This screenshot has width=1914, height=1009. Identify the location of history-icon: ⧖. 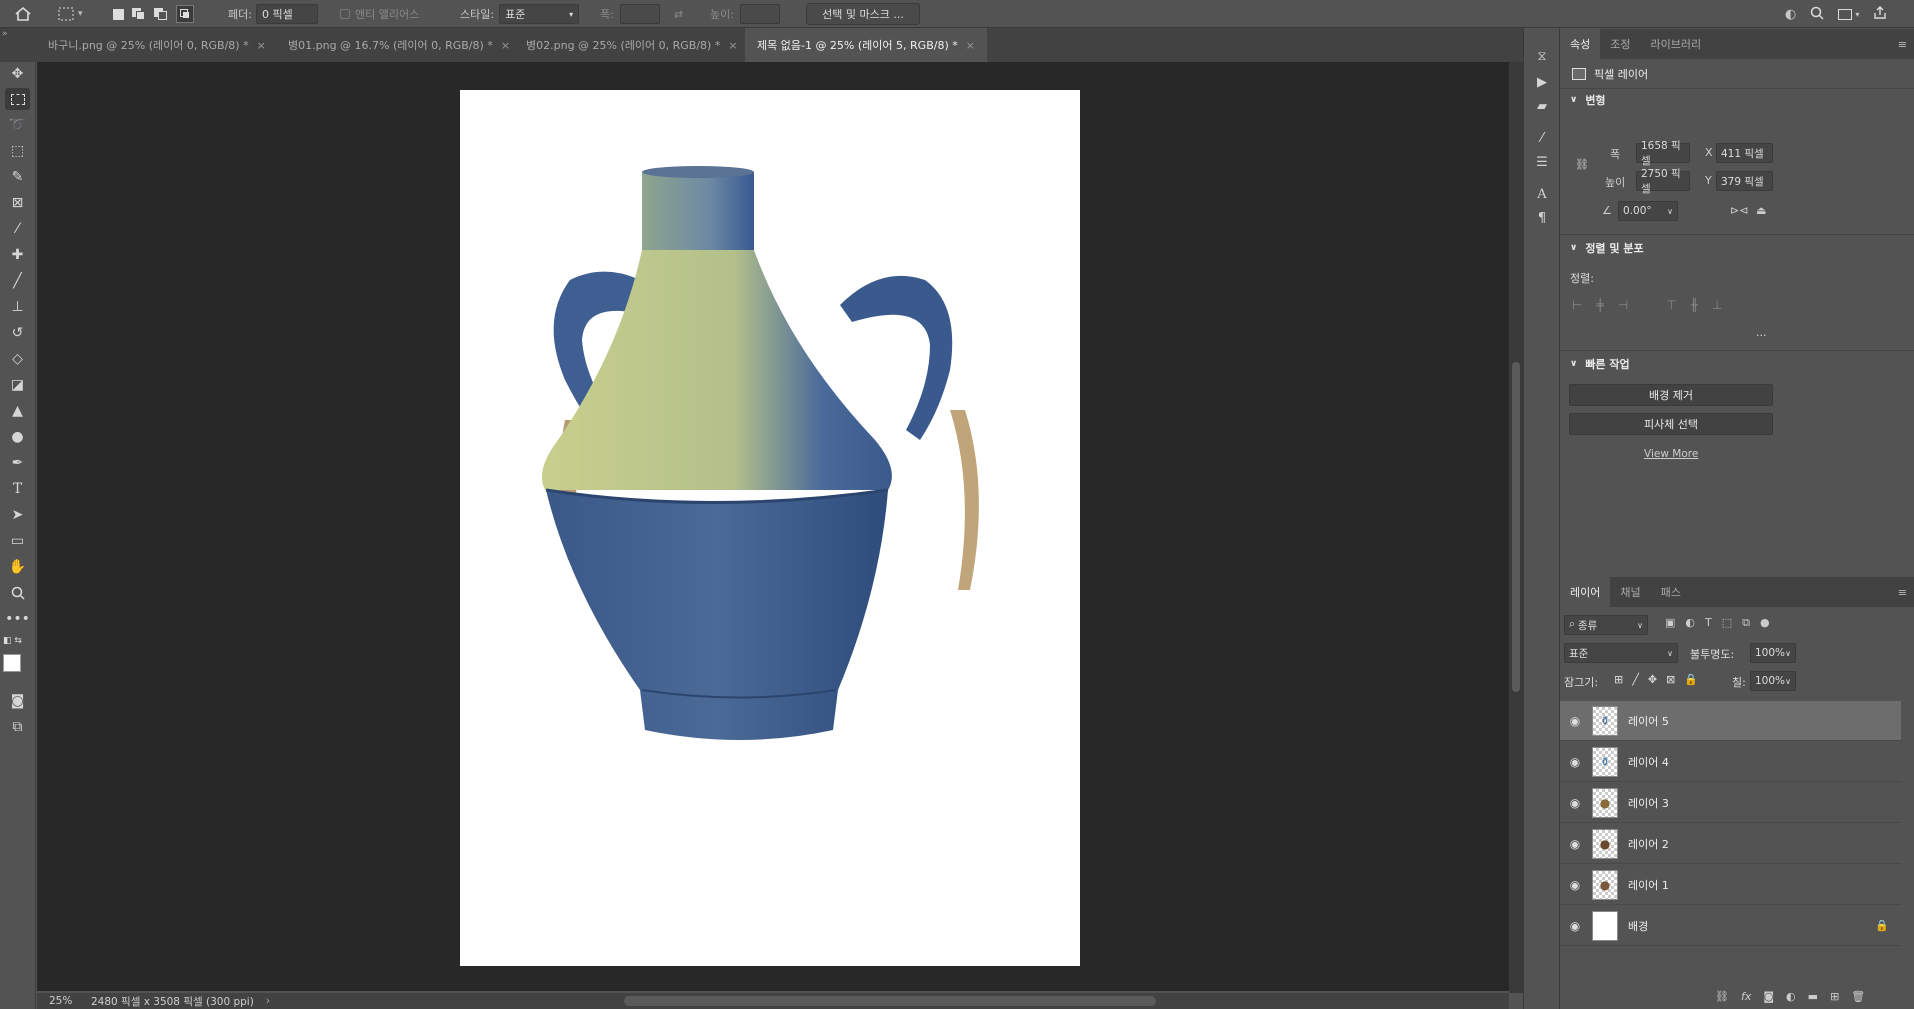
(1542, 56).